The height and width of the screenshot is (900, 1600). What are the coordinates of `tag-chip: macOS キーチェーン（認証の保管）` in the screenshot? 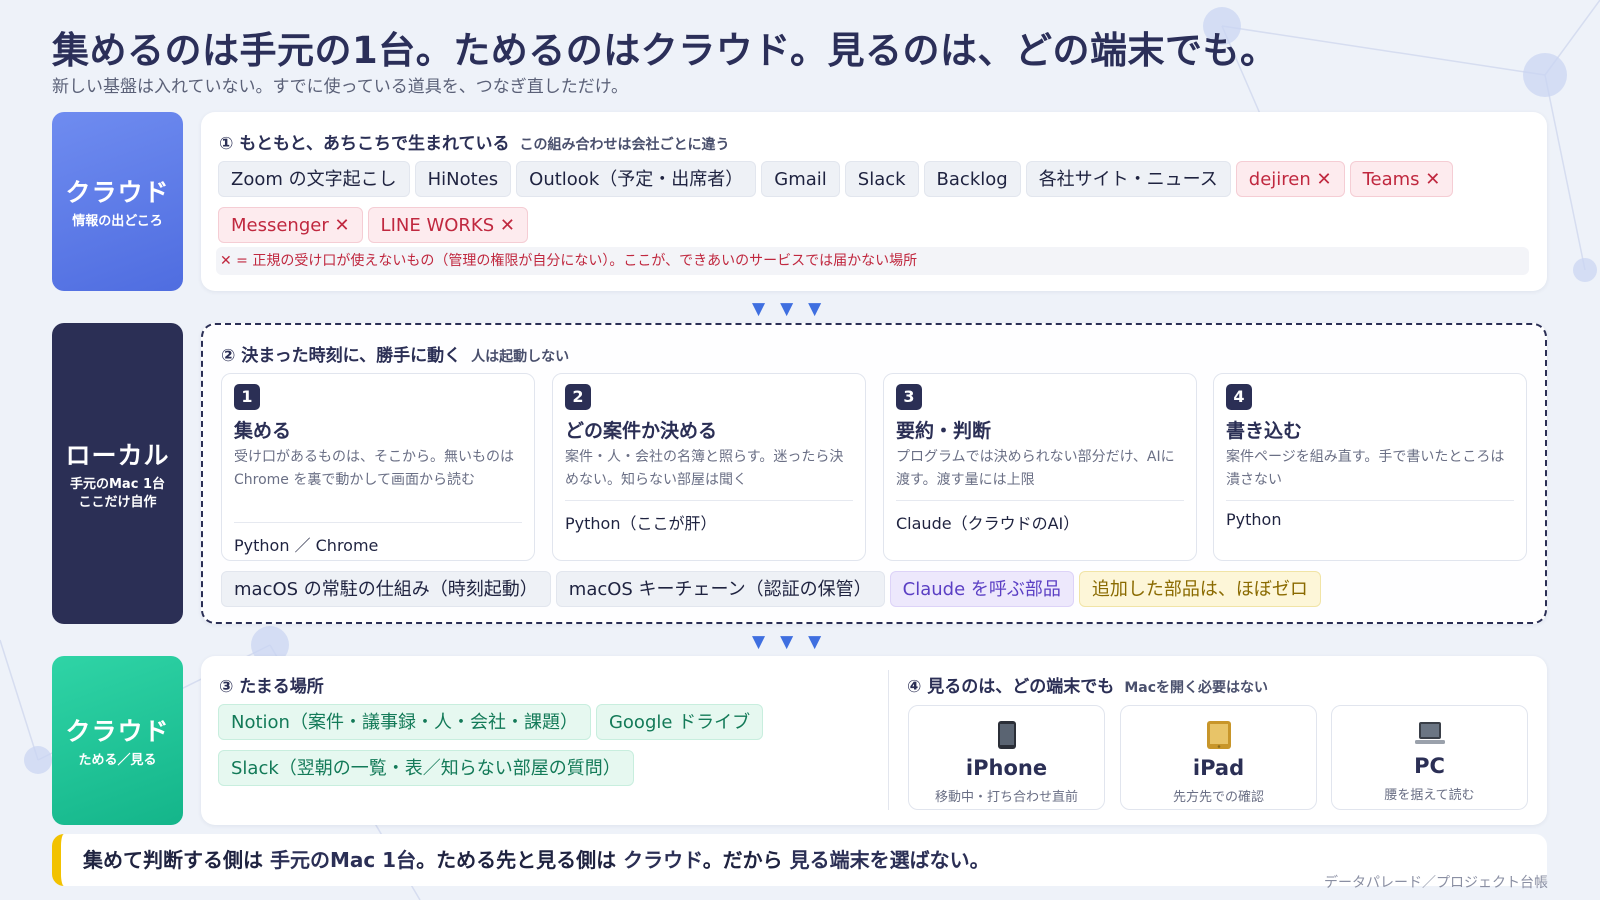 It's located at (720, 589).